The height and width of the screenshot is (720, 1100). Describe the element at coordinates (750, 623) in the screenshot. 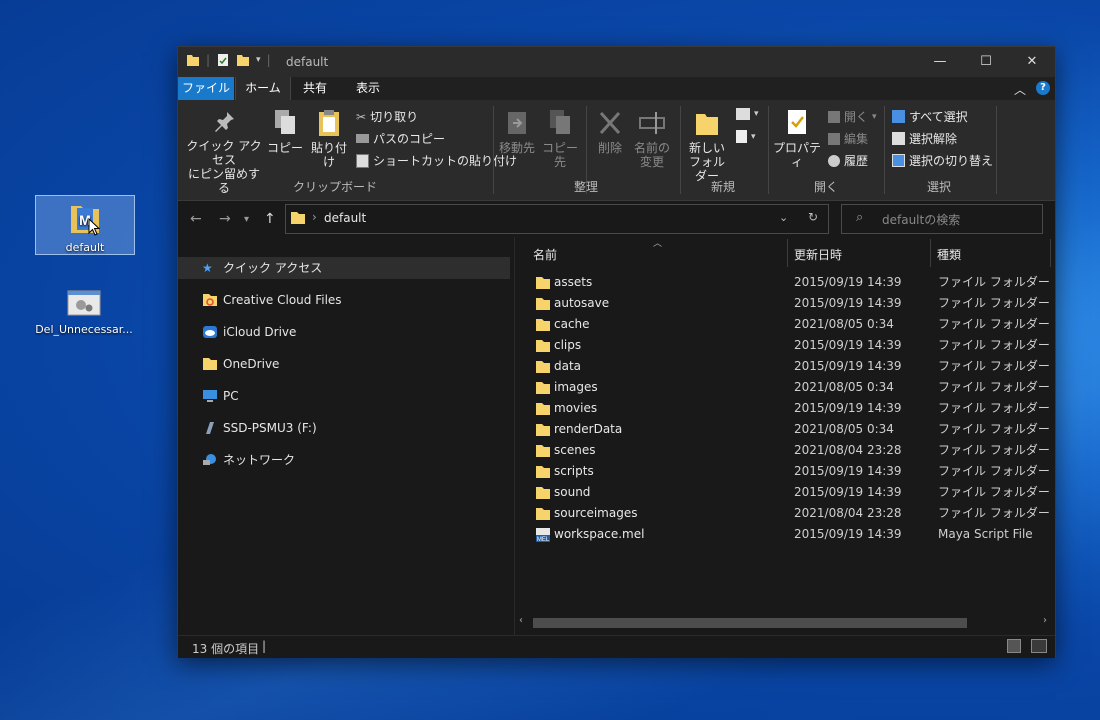

I see `scrollbar-thumb` at that location.